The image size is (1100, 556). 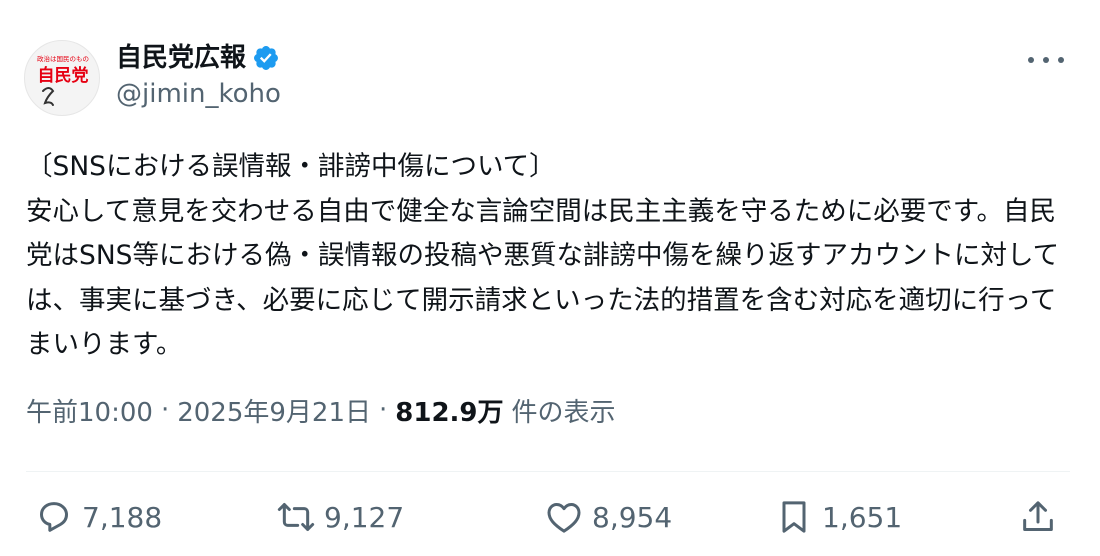 I want to click on bookmark-icon, so click(x=794, y=517).